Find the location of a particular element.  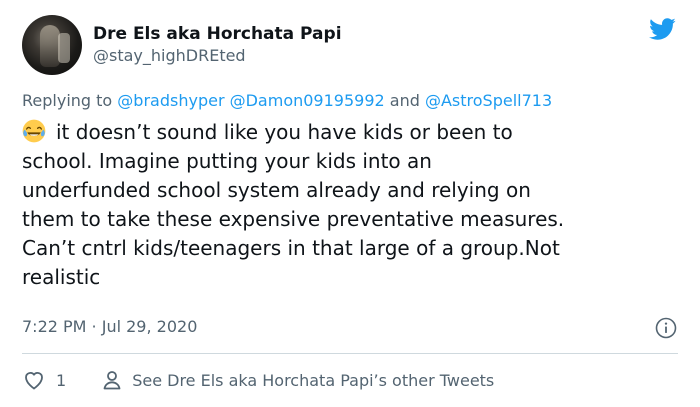

twitter-bird-icon is located at coordinates (662, 29).